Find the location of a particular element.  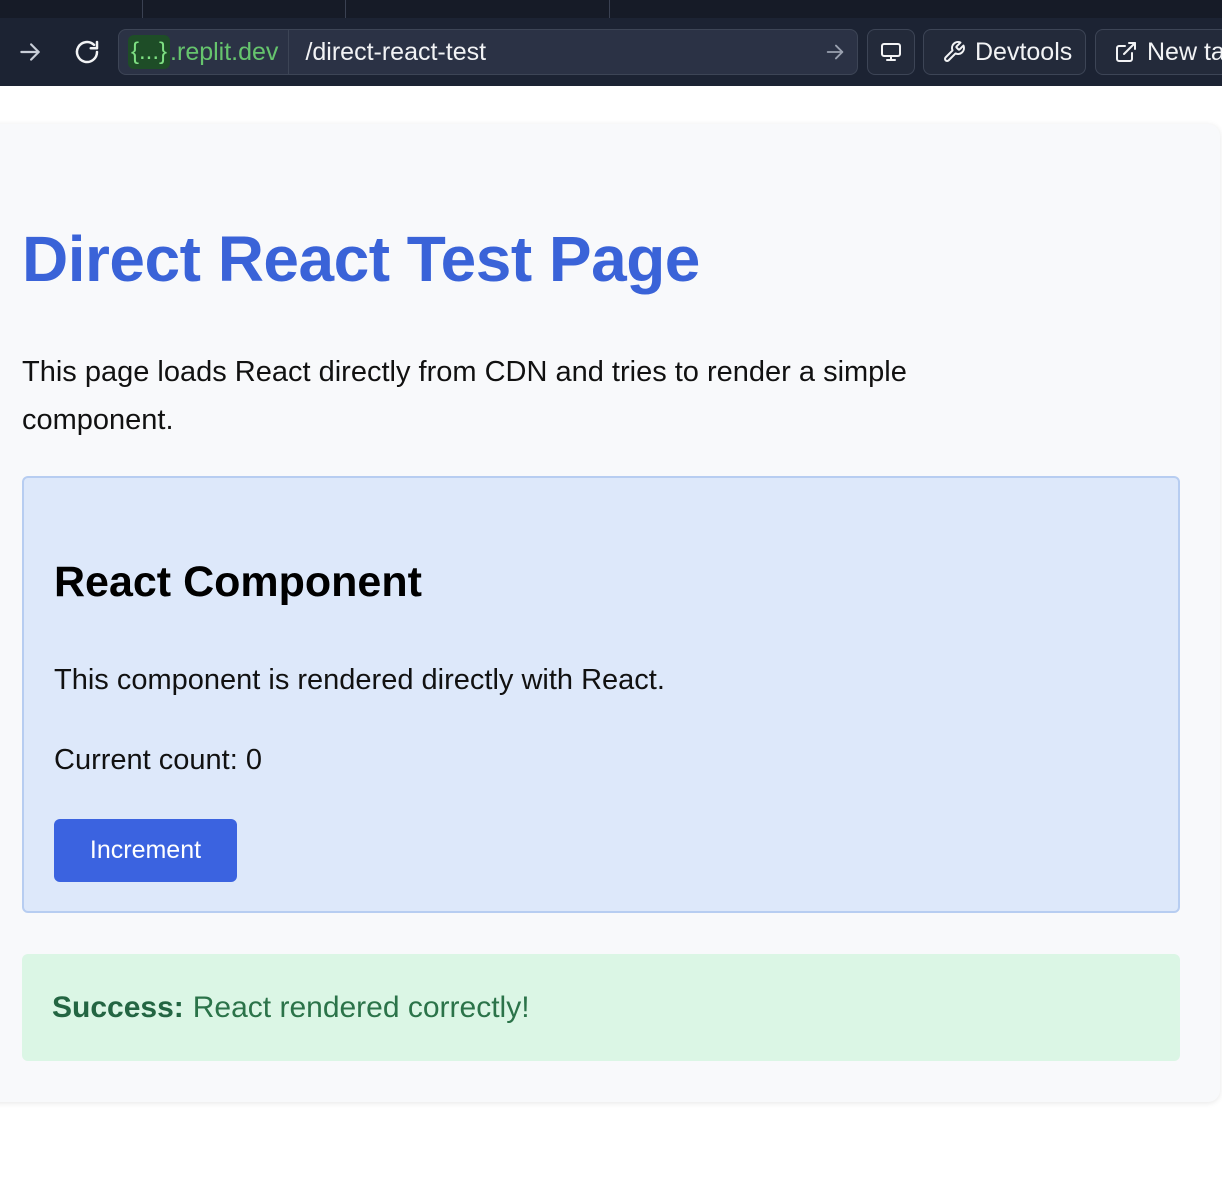

reload-icon is located at coordinates (87, 52).